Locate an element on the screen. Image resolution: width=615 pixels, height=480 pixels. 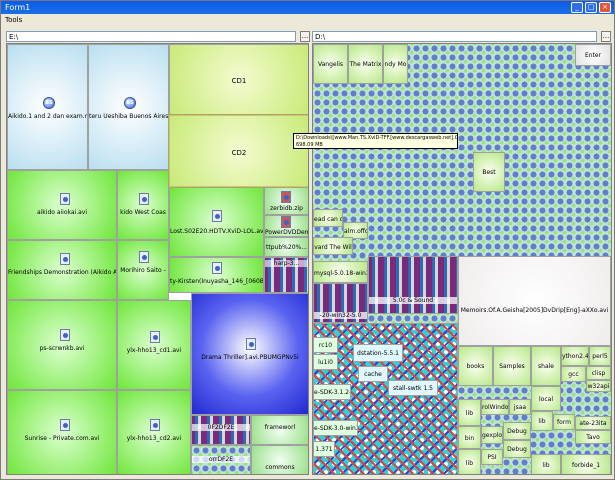
tile-label: teru Ueshiba Buenos Aires is located at coordinates (128, 116).